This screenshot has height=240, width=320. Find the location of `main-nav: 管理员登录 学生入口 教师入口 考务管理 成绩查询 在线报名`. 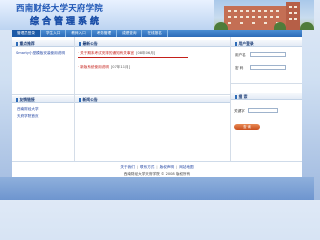

main-nav: 管理员登录 学生入口 教师入口 考务管理 成绩查询 在线报名 is located at coordinates (157, 33).